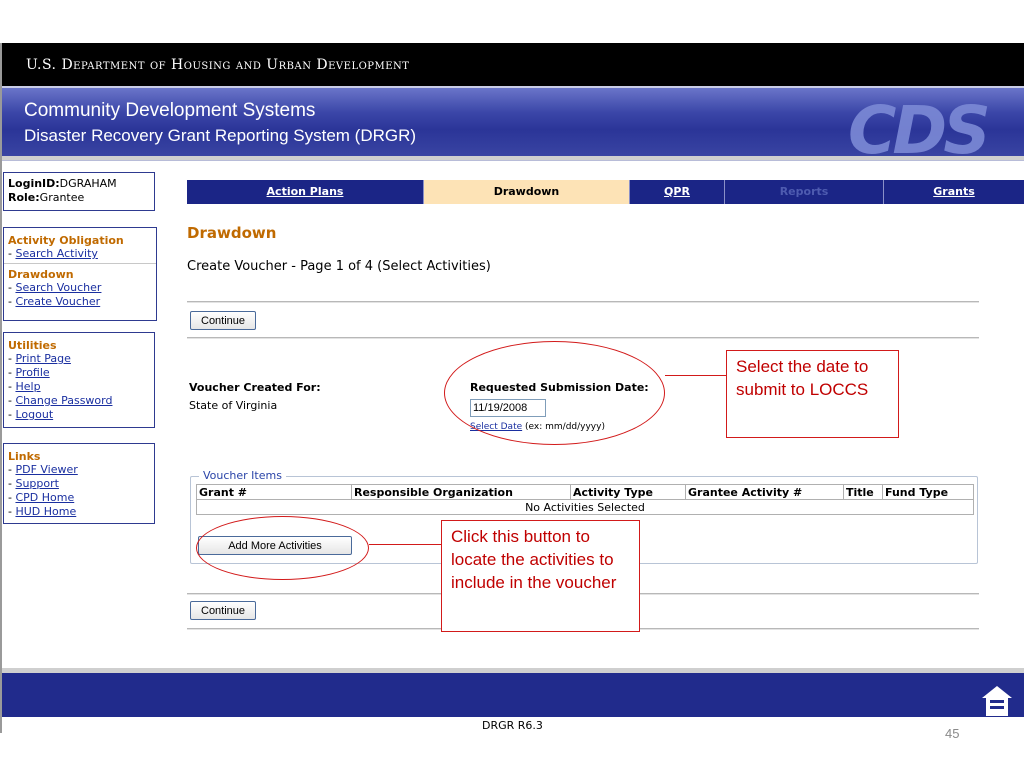  I want to click on sidebar-item-pdf-viewer: PDF Viewer, so click(46, 469).